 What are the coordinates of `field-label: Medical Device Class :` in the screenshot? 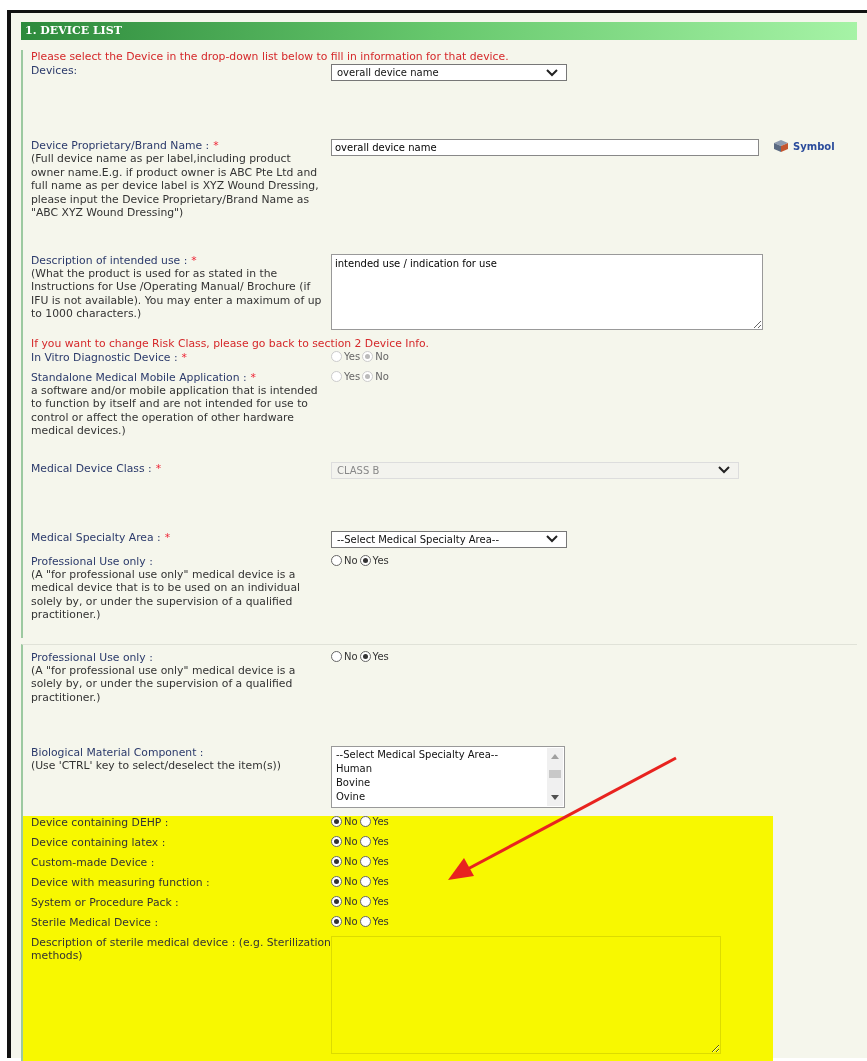 It's located at (91, 468).